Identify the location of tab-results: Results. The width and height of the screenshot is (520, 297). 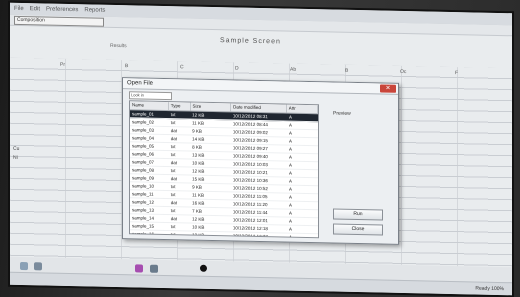
(118, 46).